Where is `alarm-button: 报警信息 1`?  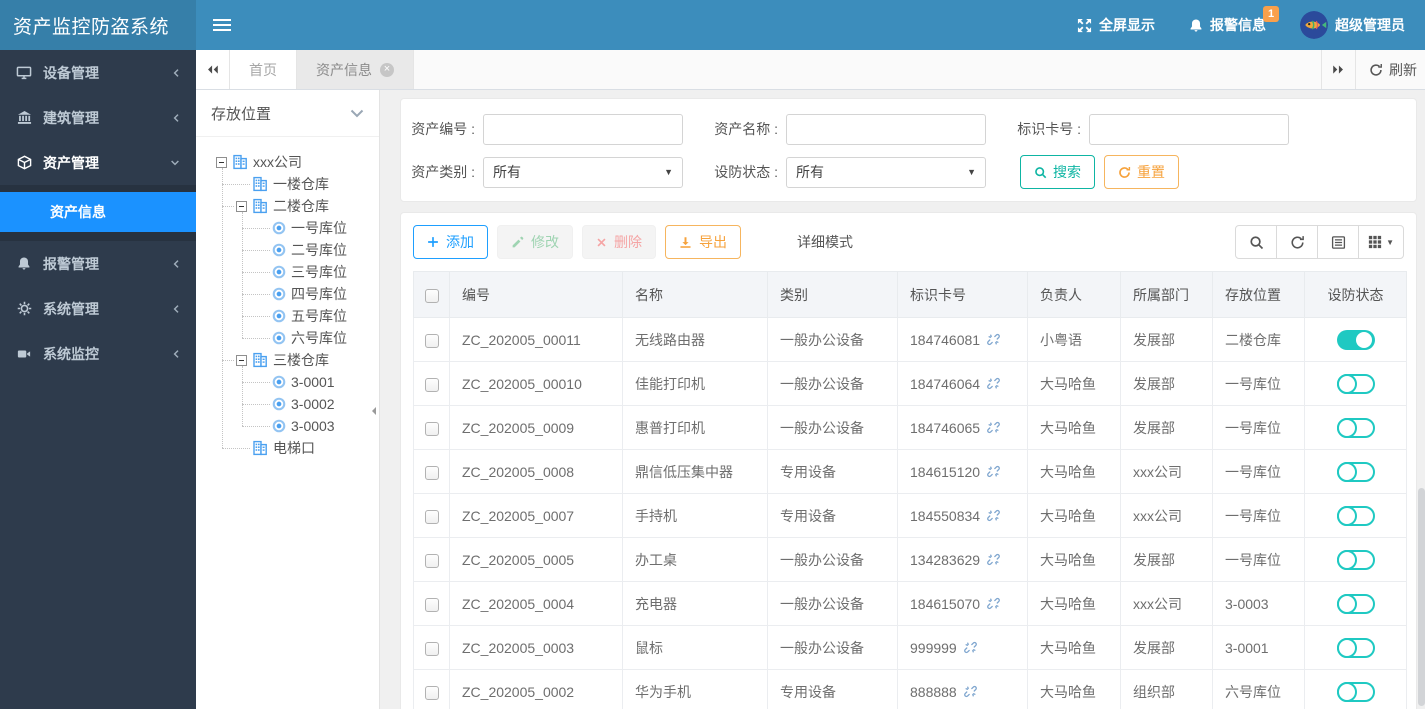
alarm-button: 报警信息 1 is located at coordinates (1234, 20).